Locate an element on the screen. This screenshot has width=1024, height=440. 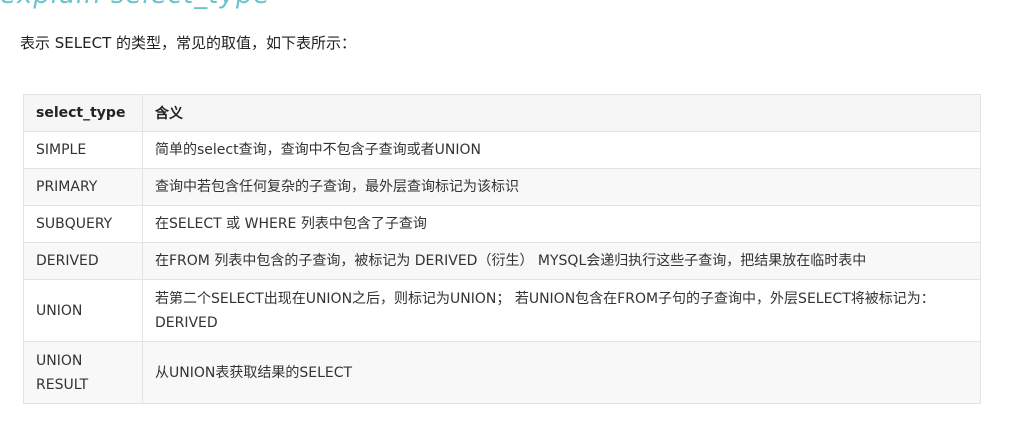
table-row: UNION RESULT 从UNION表获取结果的SELECT is located at coordinates (502, 372).